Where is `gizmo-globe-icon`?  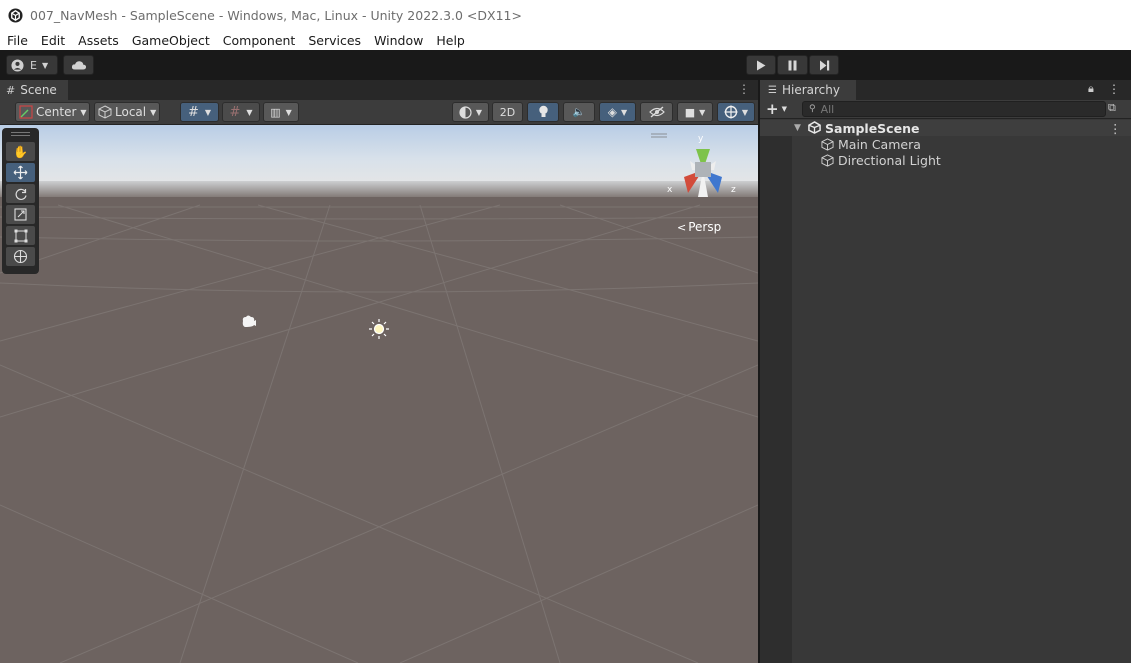
gizmo-globe-icon is located at coordinates (731, 112).